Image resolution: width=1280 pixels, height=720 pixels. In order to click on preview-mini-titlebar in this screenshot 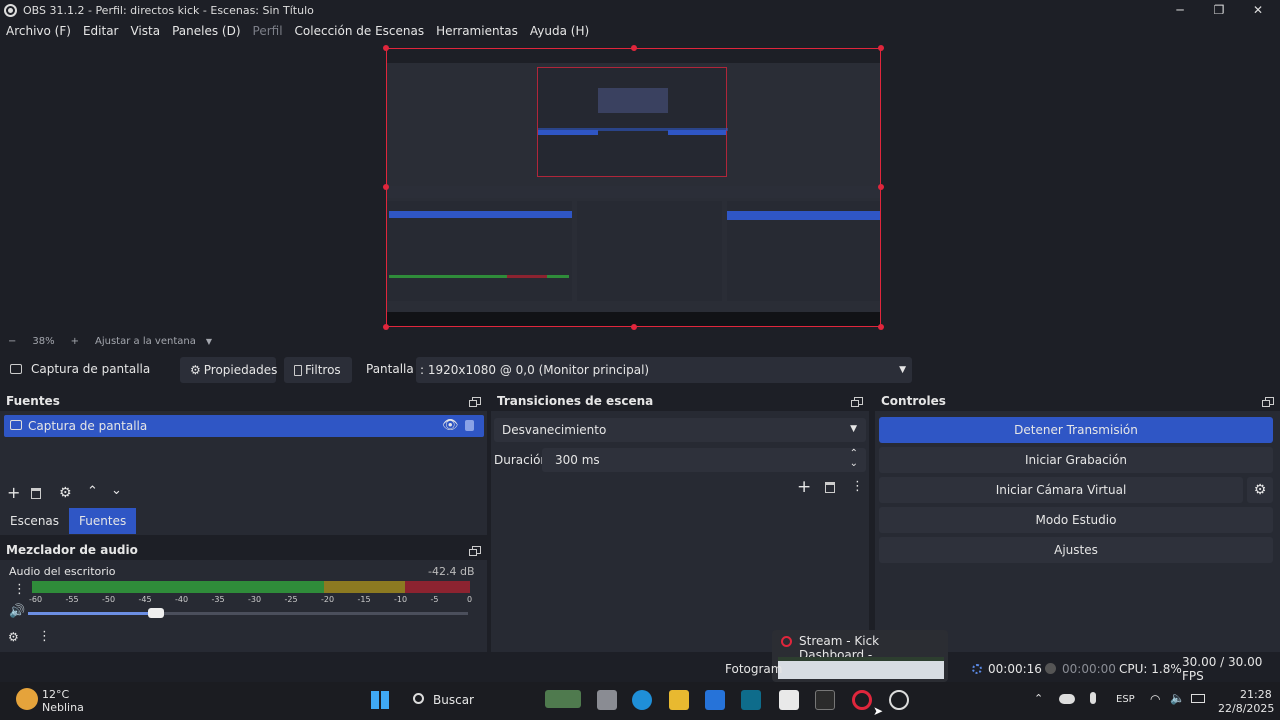, I will do `click(633, 56)`.